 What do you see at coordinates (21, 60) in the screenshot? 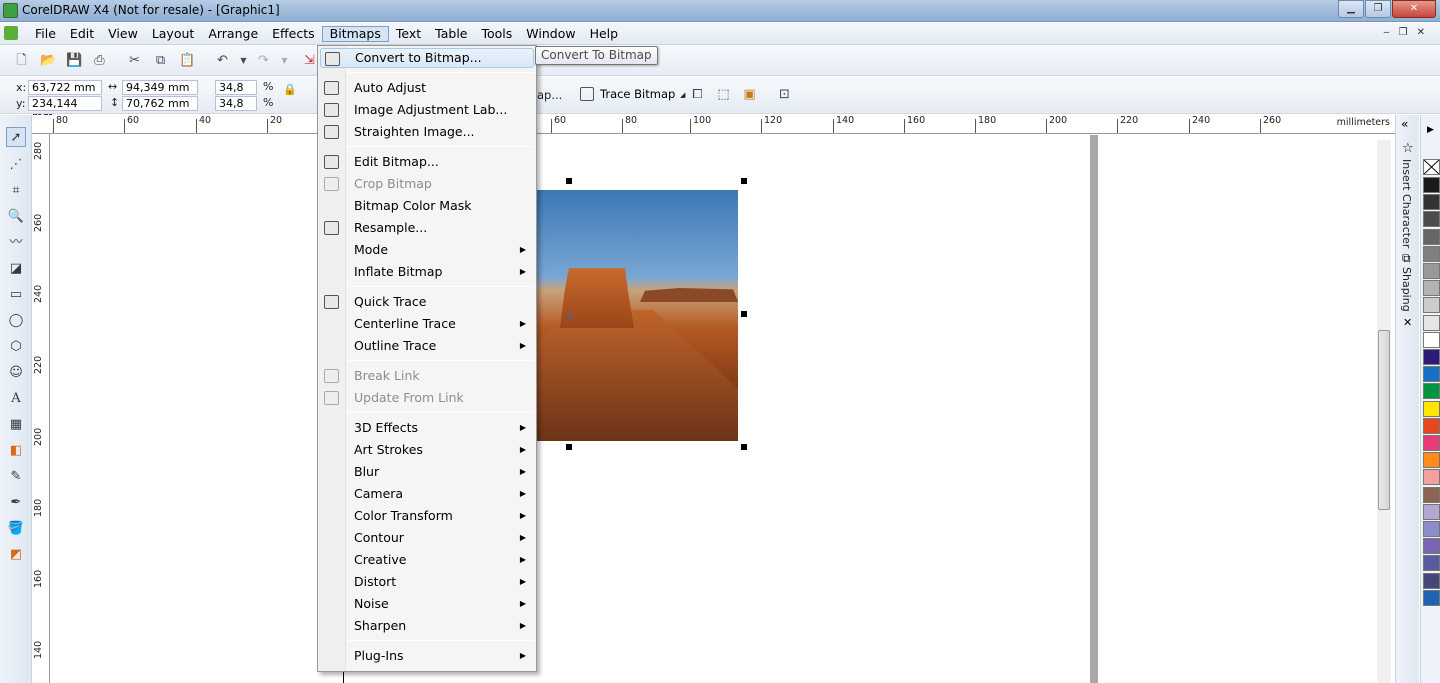
I see `new-icon: 🗋` at bounding box center [21, 60].